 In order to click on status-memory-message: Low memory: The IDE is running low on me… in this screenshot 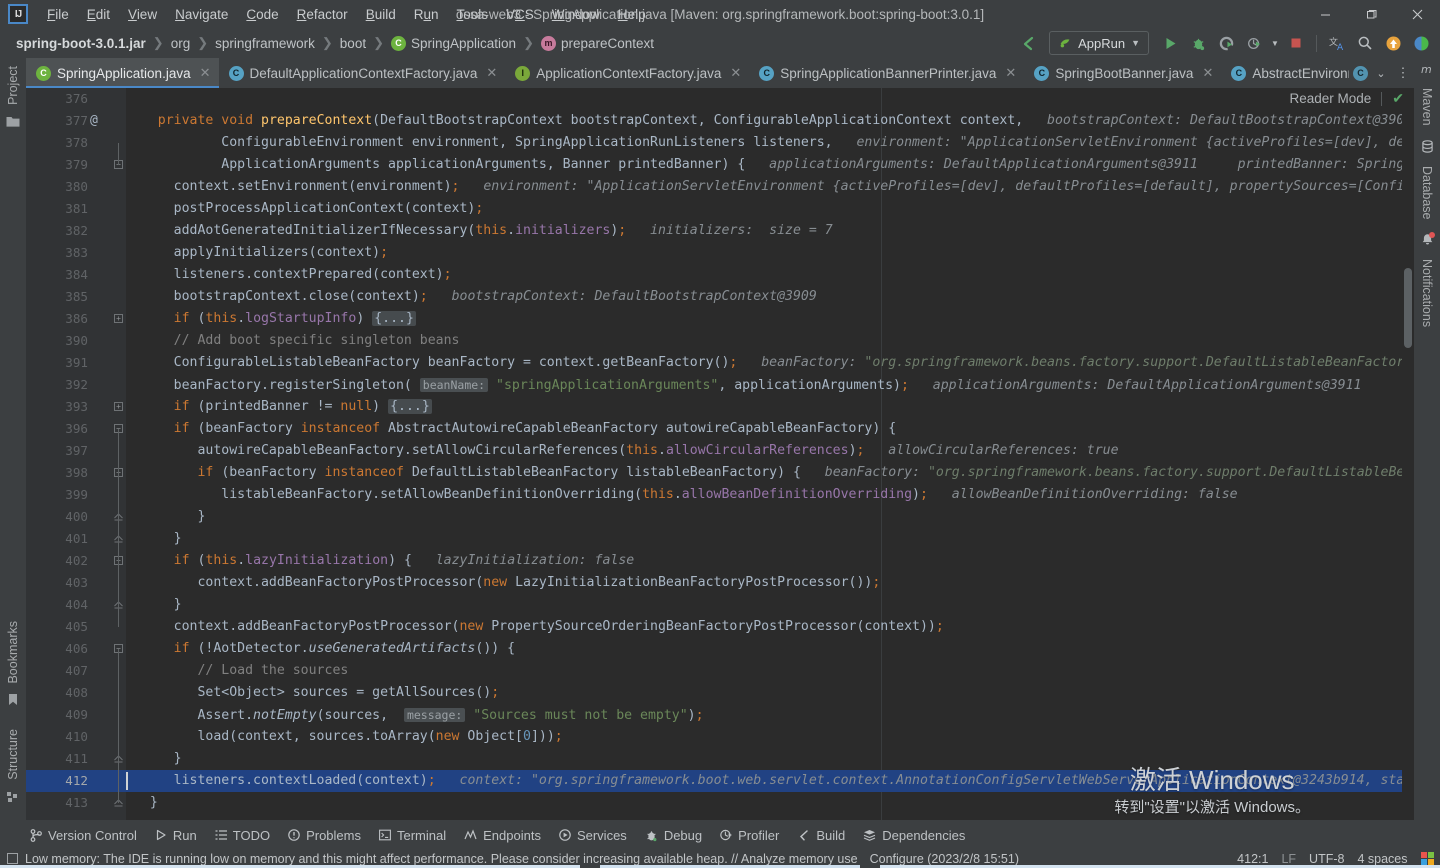, I will do `click(441, 859)`.